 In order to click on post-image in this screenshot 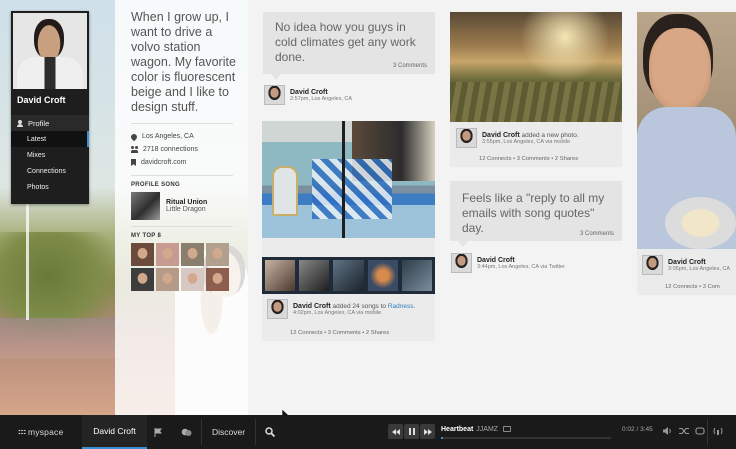, I will do `click(348, 179)`.